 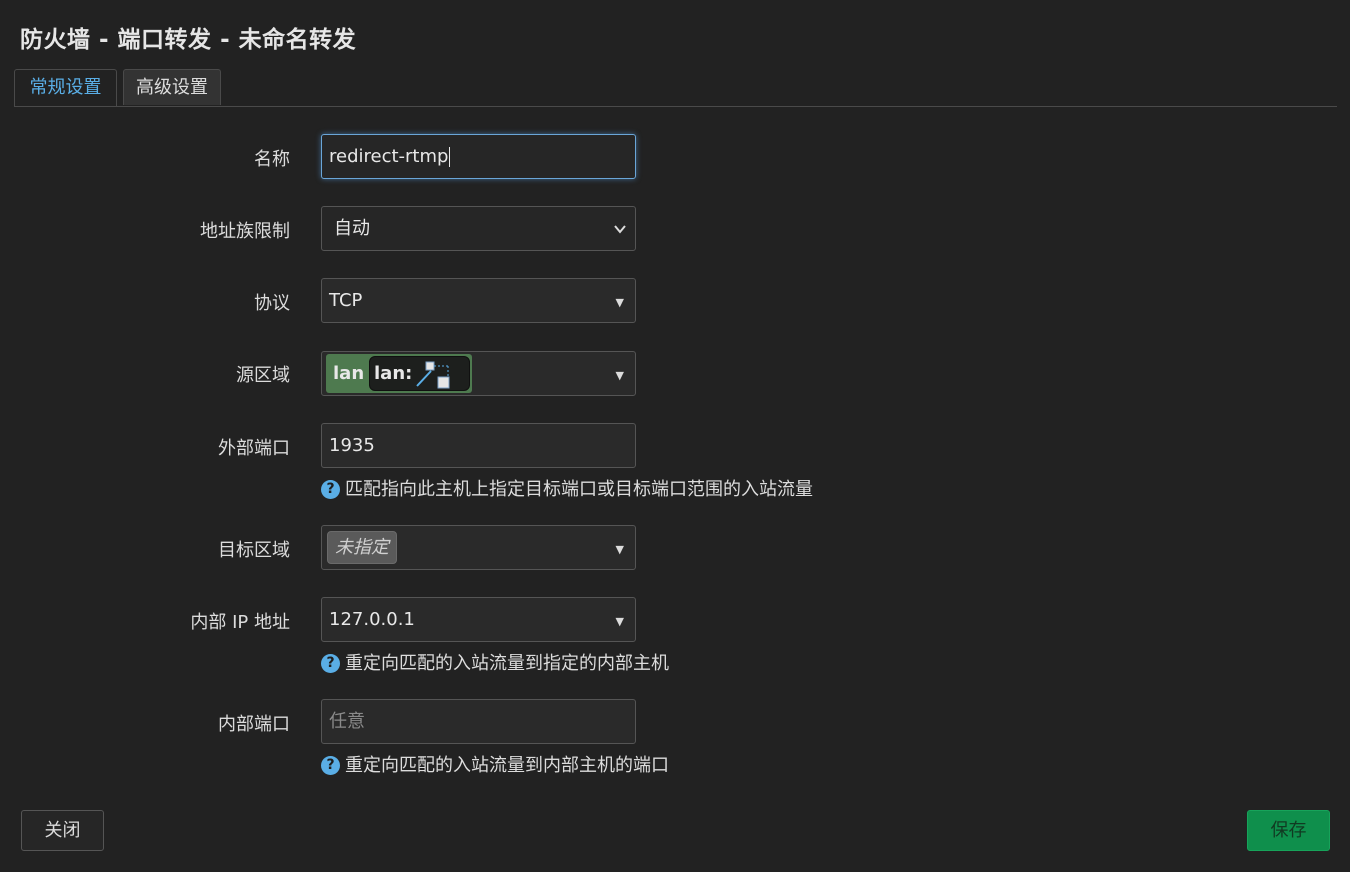 What do you see at coordinates (362, 547) in the screenshot?
I see `zone-chip-unspecified: 未指定` at bounding box center [362, 547].